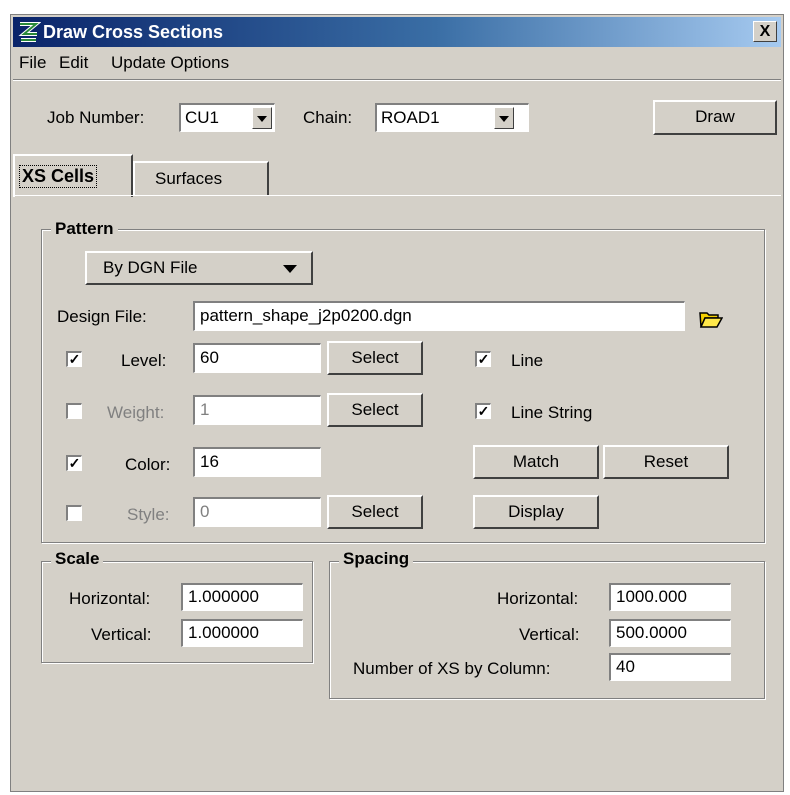 This screenshot has height=795, width=790. What do you see at coordinates (257, 358) in the screenshot?
I see `level-input: 60` at bounding box center [257, 358].